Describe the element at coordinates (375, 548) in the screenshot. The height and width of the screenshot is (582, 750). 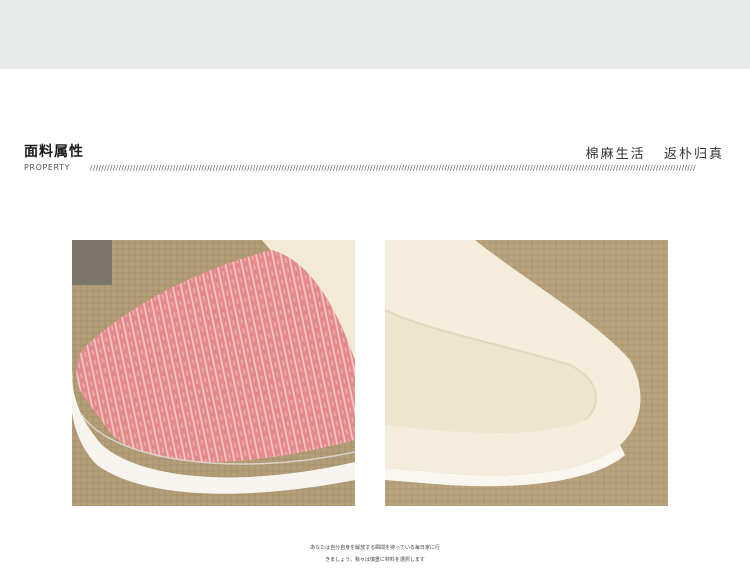
I see `footnote-line-1: あなたは自分自身を解放する瞬間を待っている毎日家に行` at that location.